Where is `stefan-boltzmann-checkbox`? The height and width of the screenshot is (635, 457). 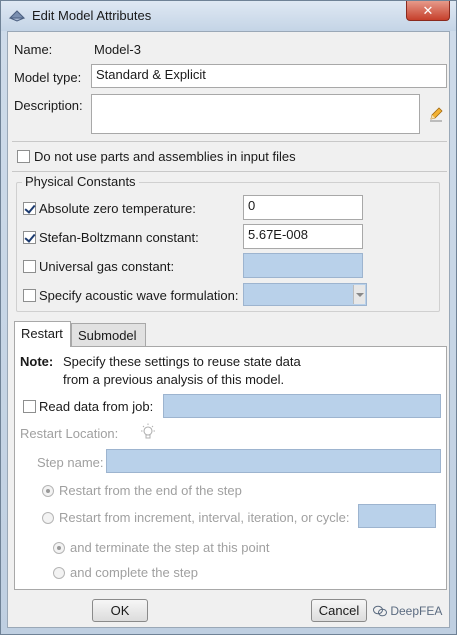
stefan-boltzmann-checkbox is located at coordinates (29, 237).